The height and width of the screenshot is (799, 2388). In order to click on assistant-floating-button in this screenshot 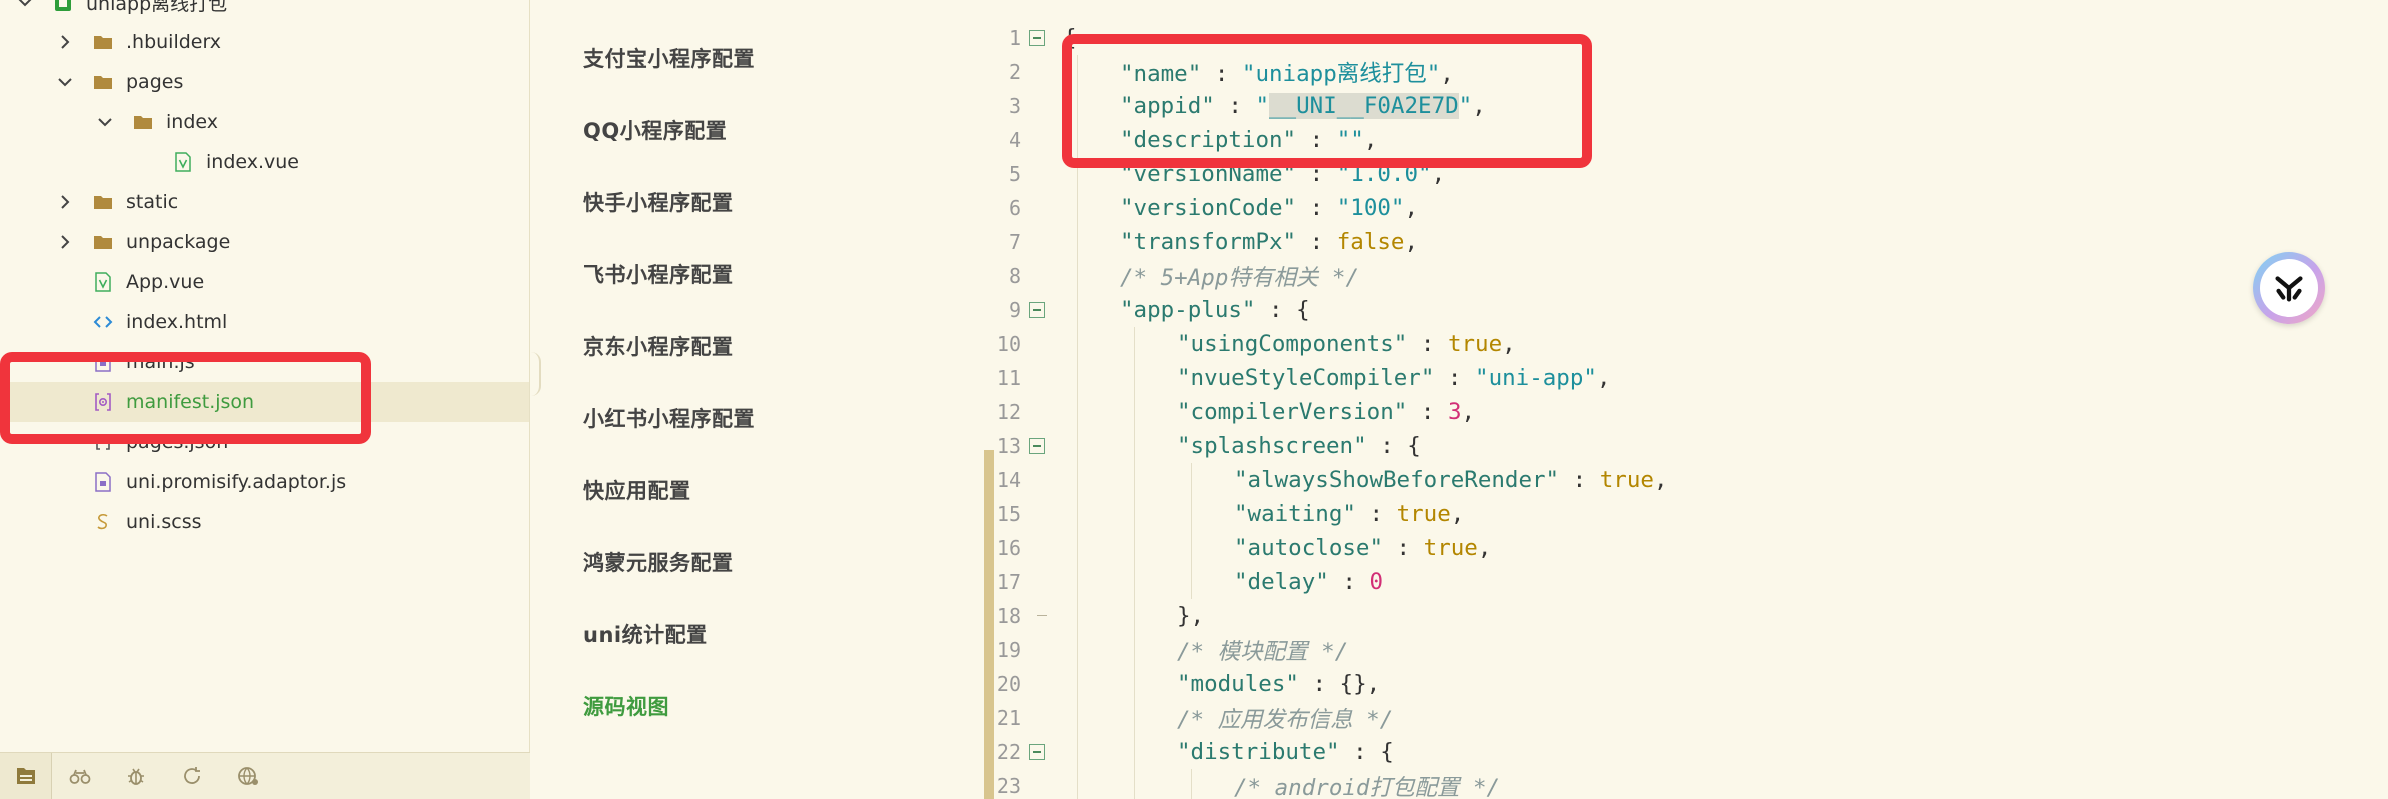, I will do `click(2289, 288)`.